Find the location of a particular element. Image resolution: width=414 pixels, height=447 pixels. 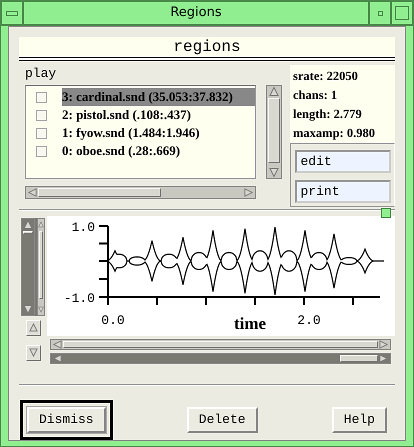

info-text: length: 2.779 is located at coordinates (327, 114).